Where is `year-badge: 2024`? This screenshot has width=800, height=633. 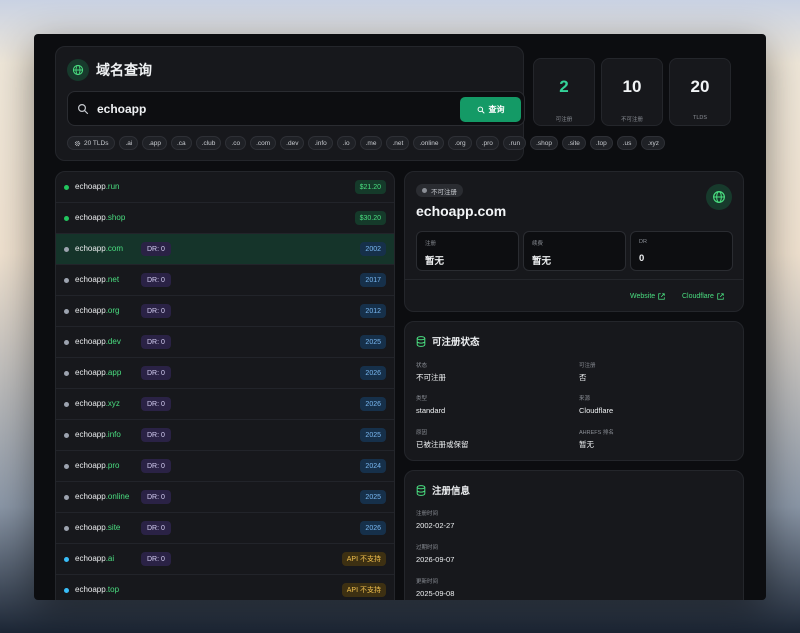
year-badge: 2024 is located at coordinates (373, 466).